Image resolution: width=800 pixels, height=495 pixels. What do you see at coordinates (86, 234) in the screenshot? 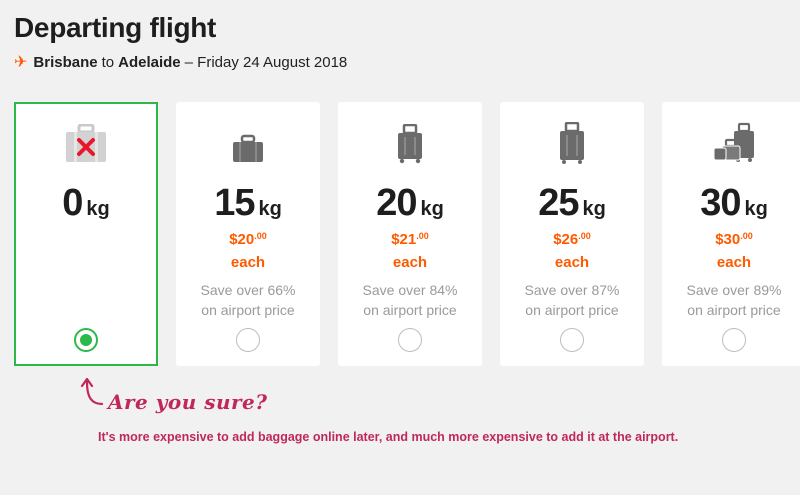
I see `baggage-option-0kg: 0 kg` at bounding box center [86, 234].